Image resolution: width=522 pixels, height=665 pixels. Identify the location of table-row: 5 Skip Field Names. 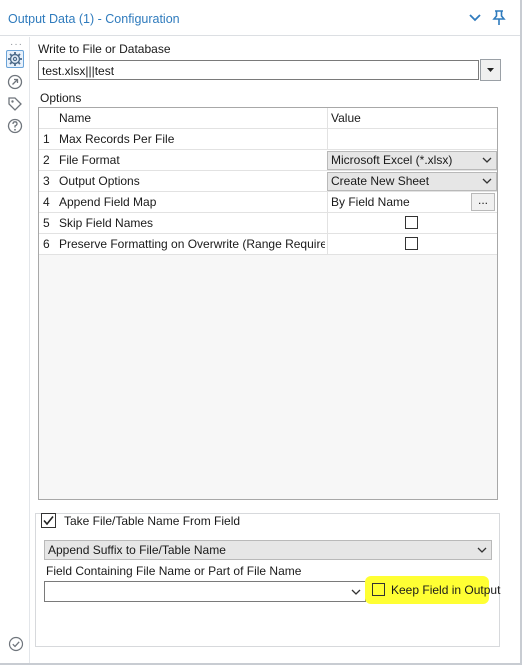
(268, 223).